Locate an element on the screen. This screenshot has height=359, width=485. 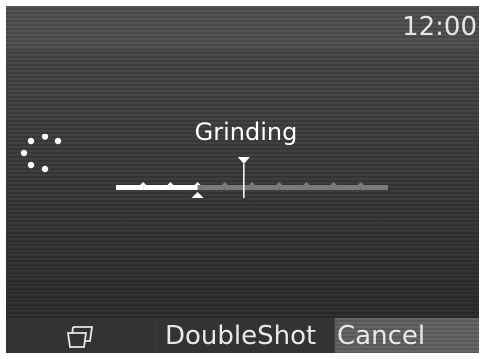
softkey-bar: DoubleShot Cancel is located at coordinates (242, 335).